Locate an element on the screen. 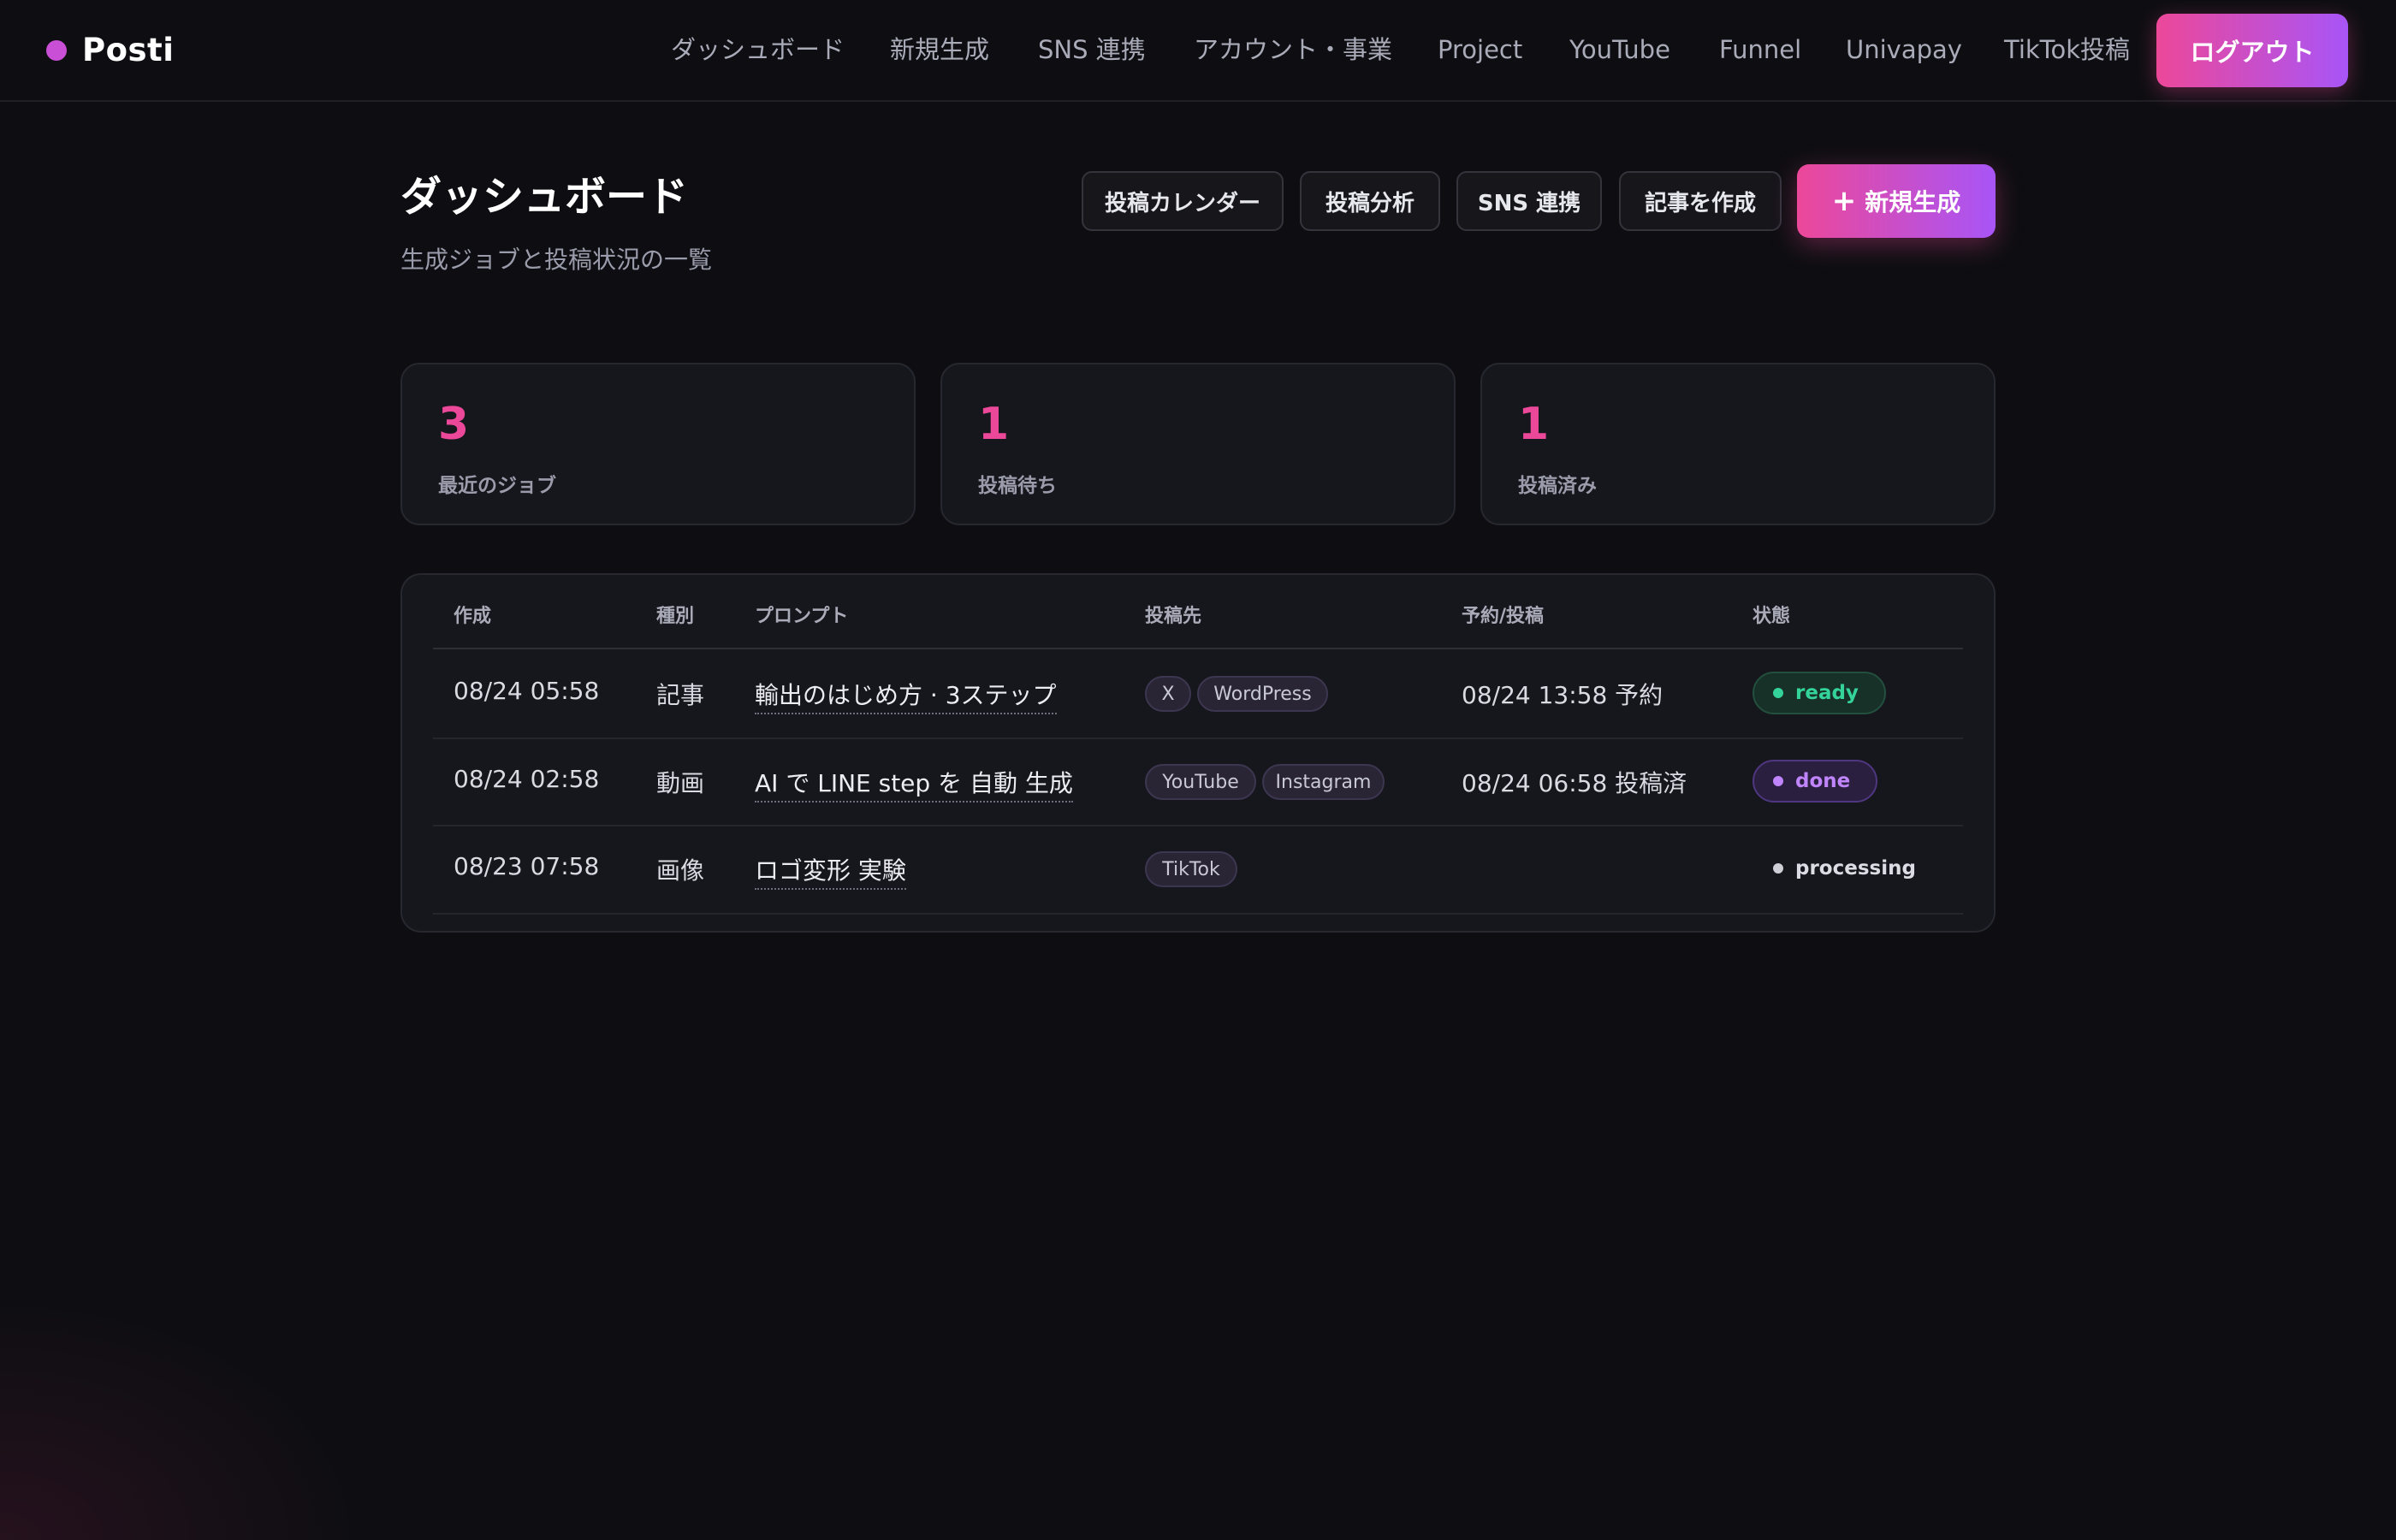 This screenshot has width=2396, height=1540. column-header-targets: 投稿先 is located at coordinates (1173, 616).